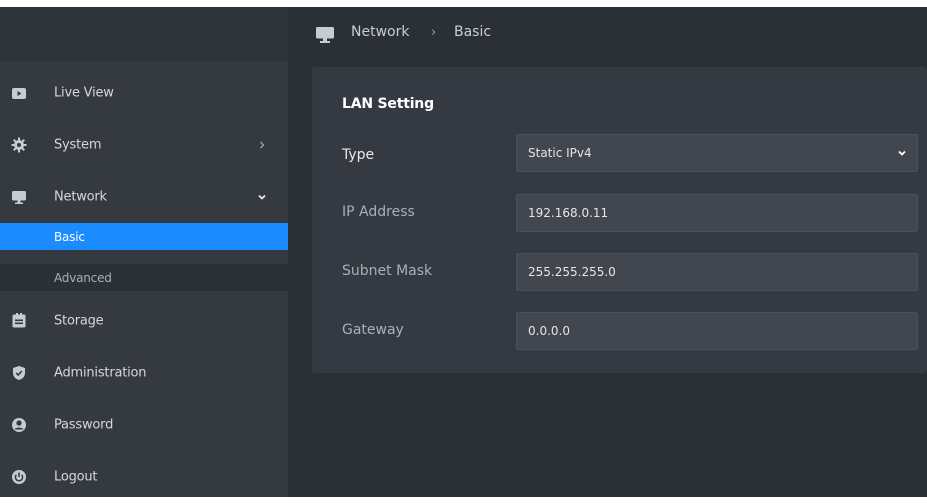  I want to click on sidebar-item-label: Password, so click(84, 425).